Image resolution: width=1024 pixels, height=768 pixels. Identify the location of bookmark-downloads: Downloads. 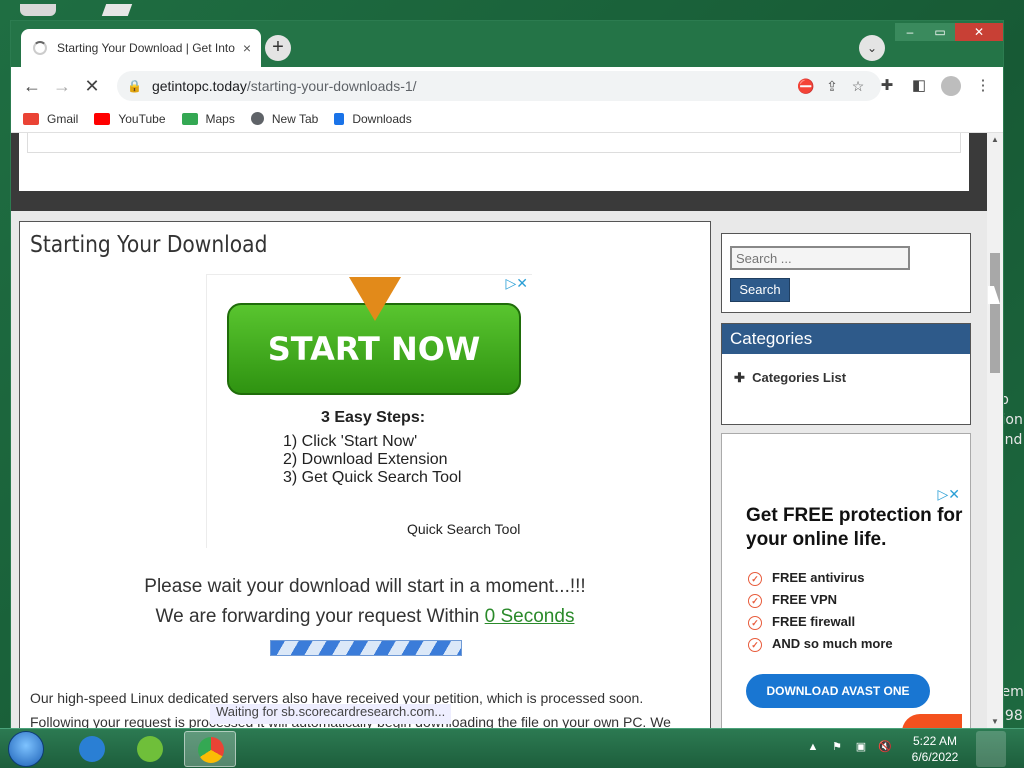
(373, 119).